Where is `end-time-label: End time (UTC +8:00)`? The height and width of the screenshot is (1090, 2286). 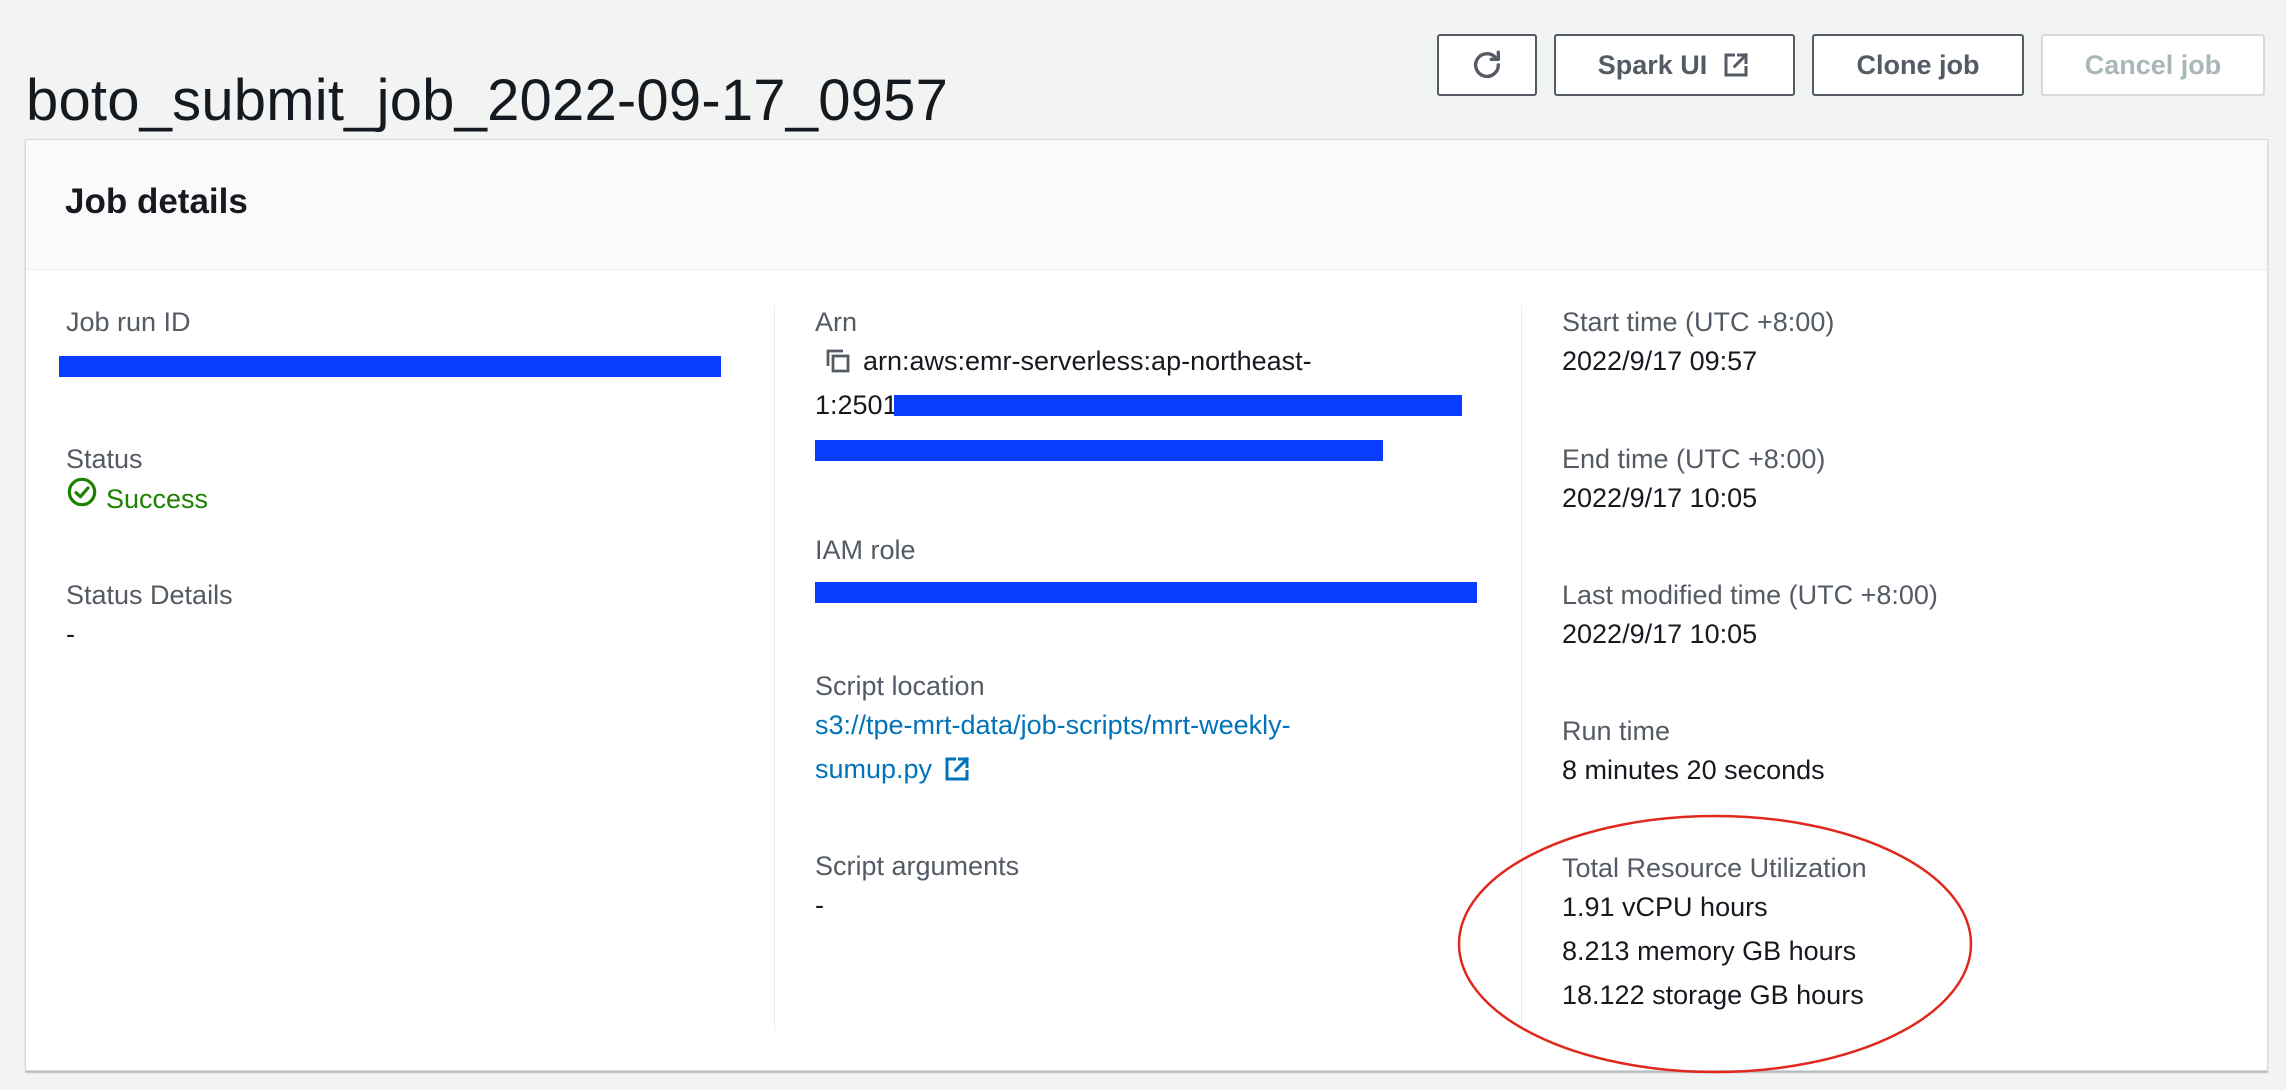 end-time-label: End time (UTC +8:00) is located at coordinates (1694, 459).